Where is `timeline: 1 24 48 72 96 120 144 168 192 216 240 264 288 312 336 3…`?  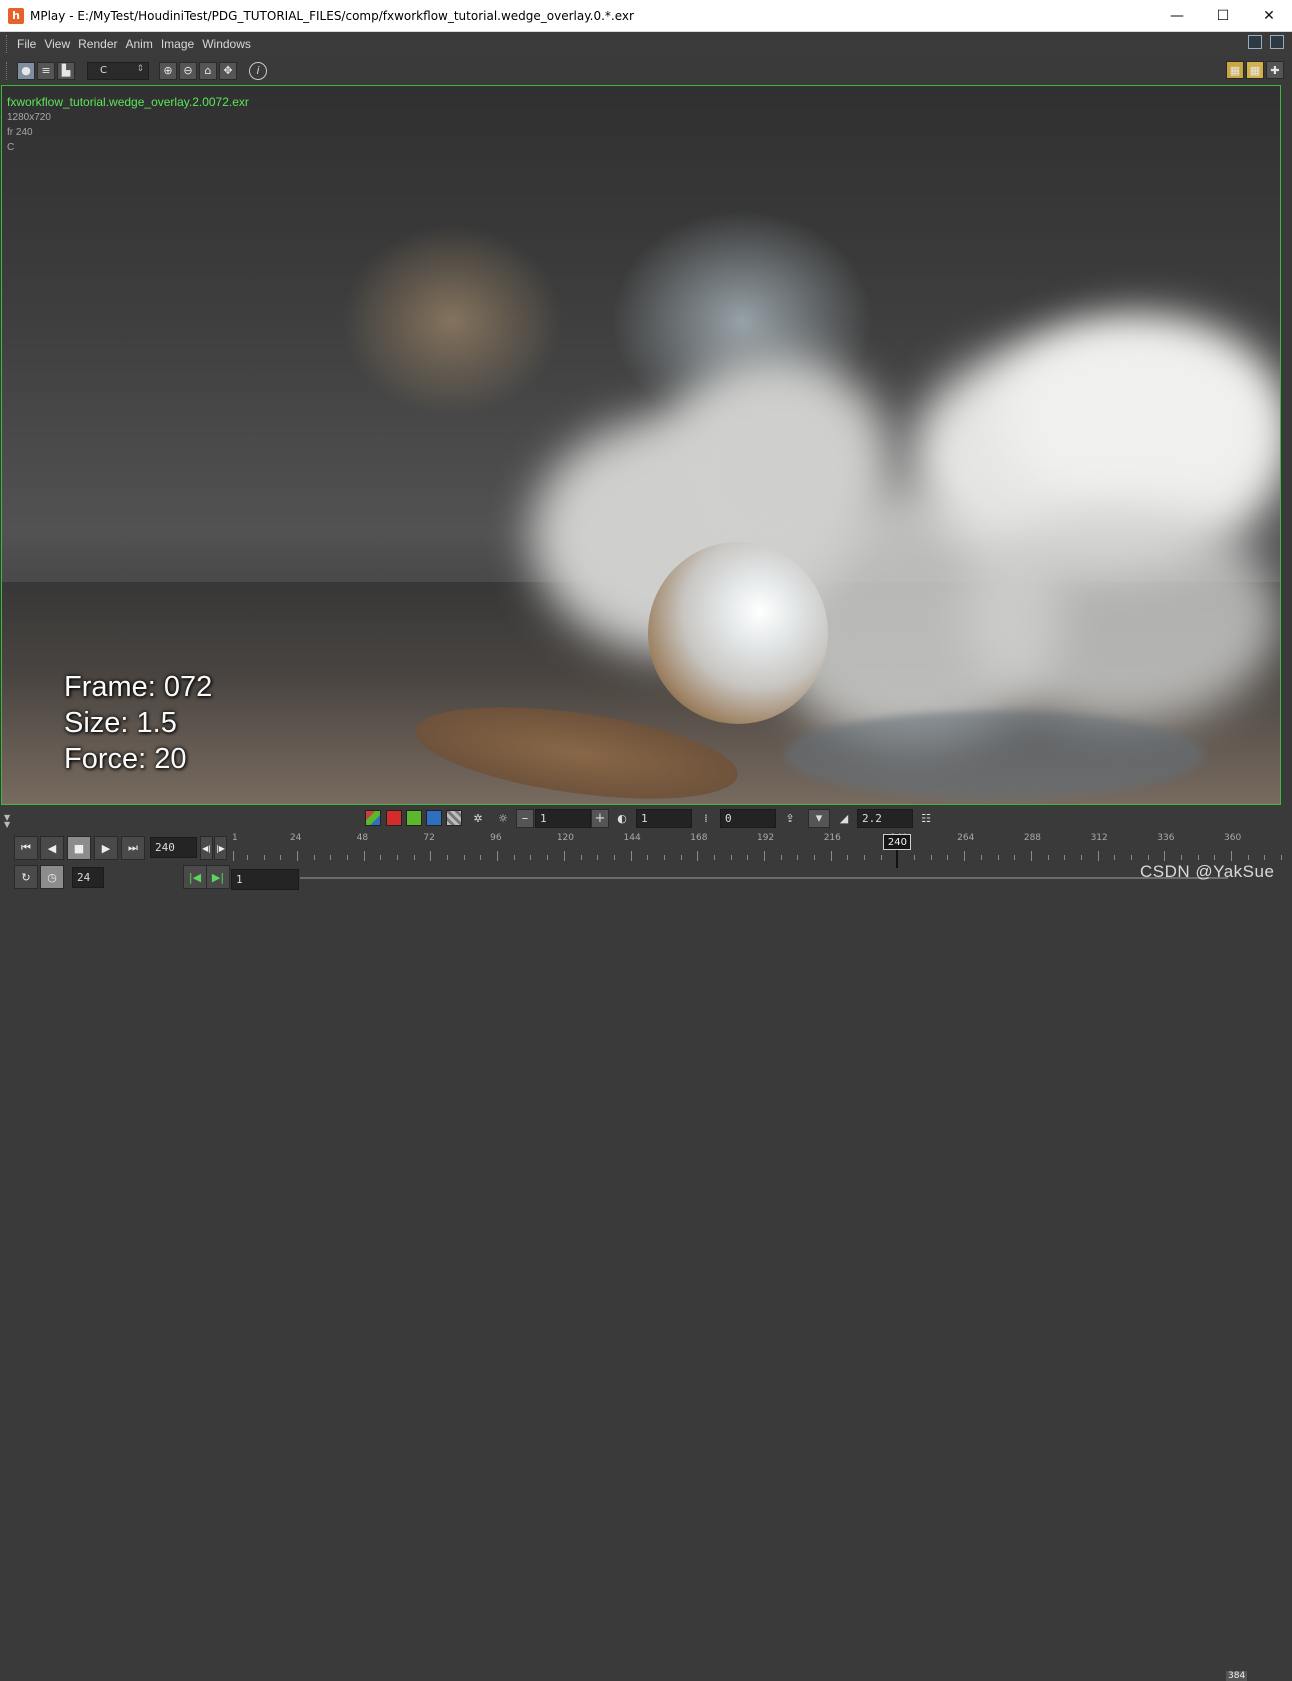 timeline: 1 24 48 72 96 120 144 168 192 216 240 264 288 312 336 3… is located at coordinates (759, 850).